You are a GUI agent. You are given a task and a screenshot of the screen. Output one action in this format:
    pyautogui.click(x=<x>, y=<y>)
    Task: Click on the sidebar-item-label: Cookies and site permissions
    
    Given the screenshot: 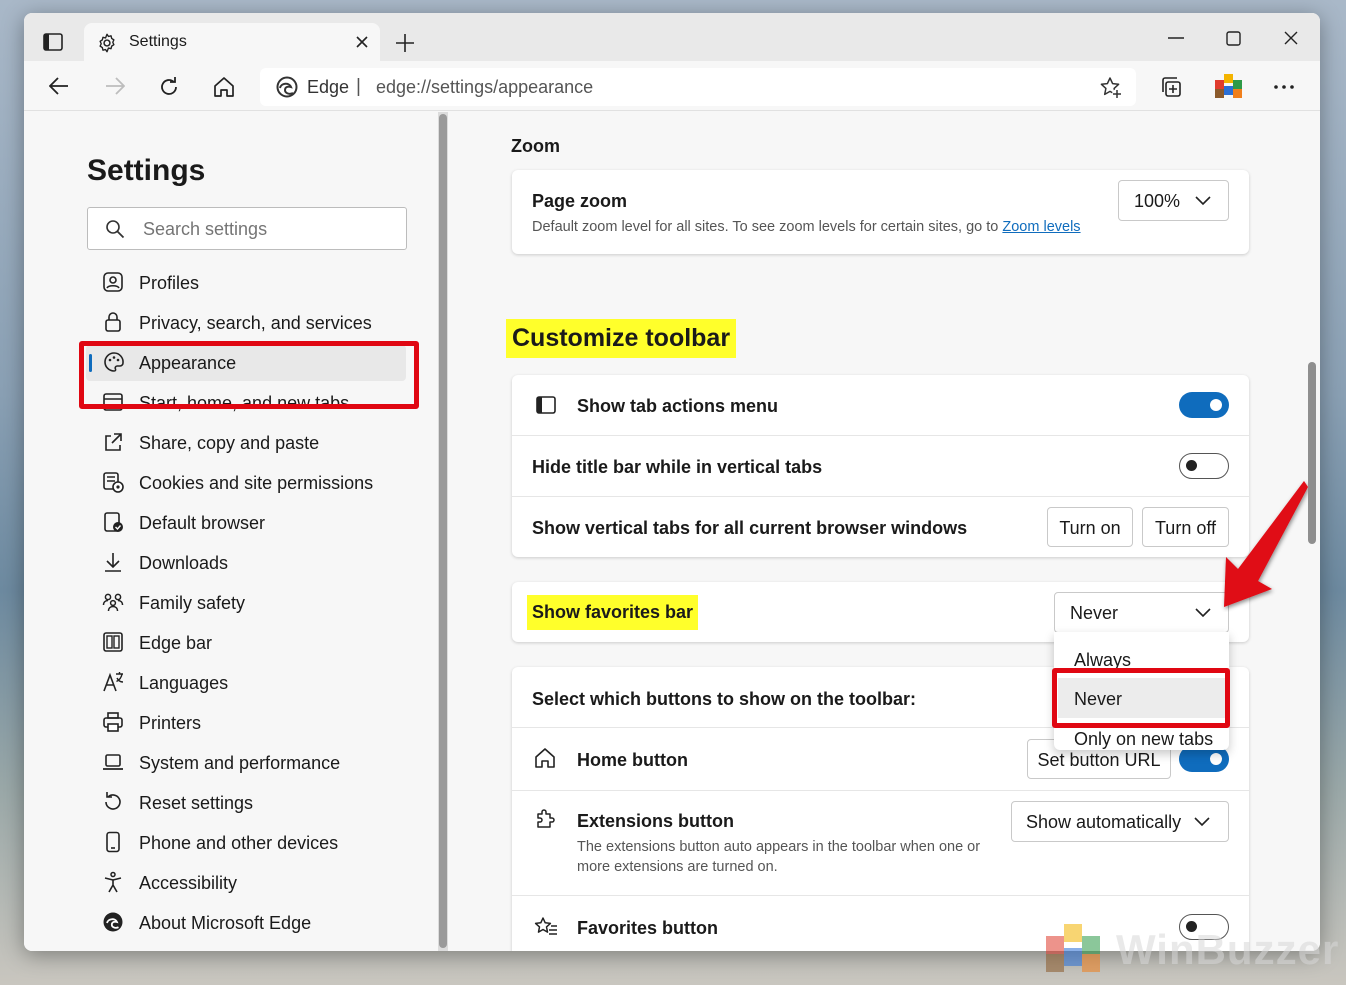 What is the action you would take?
    pyautogui.click(x=256, y=483)
    